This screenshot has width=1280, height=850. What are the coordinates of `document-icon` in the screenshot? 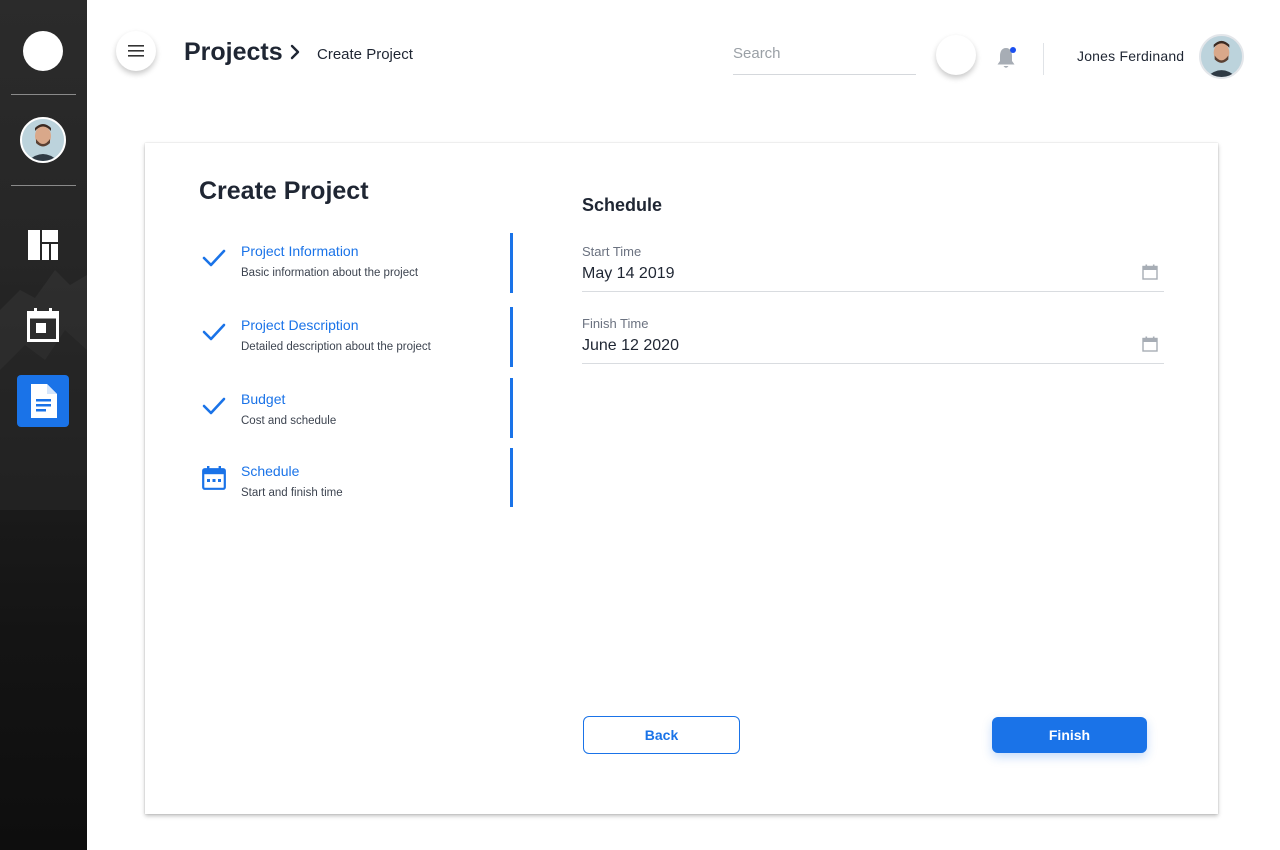 It's located at (44, 401).